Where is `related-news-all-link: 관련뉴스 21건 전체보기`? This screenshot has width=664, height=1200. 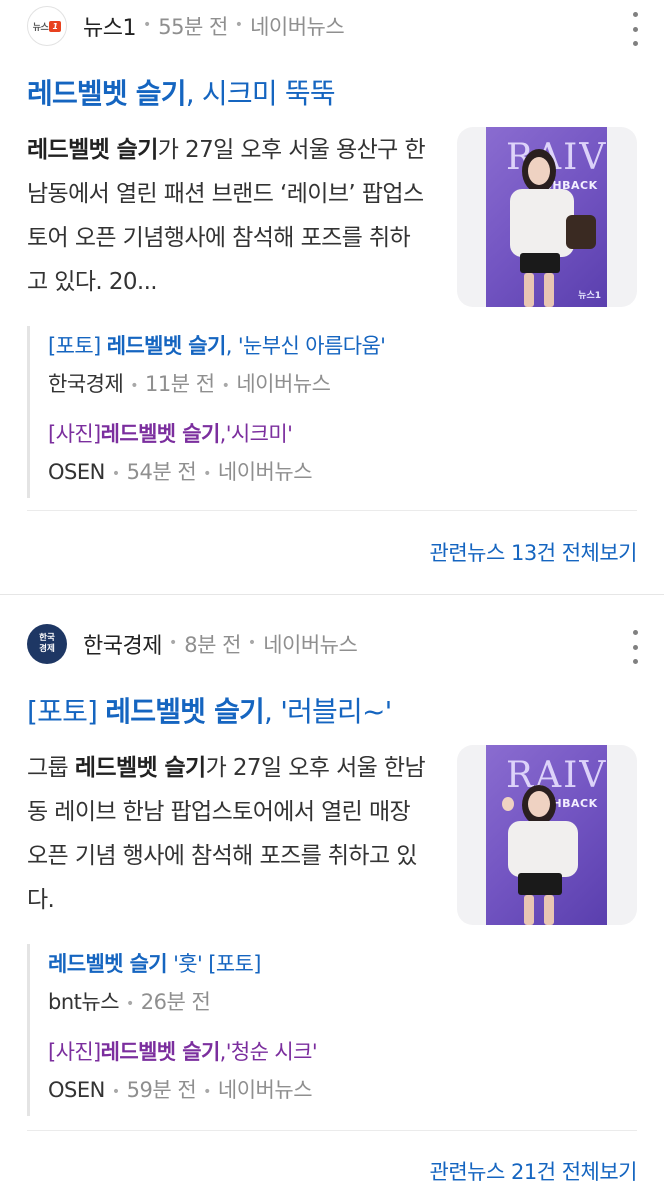 related-news-all-link: 관련뉴스 21건 전체보기 is located at coordinates (534, 1171).